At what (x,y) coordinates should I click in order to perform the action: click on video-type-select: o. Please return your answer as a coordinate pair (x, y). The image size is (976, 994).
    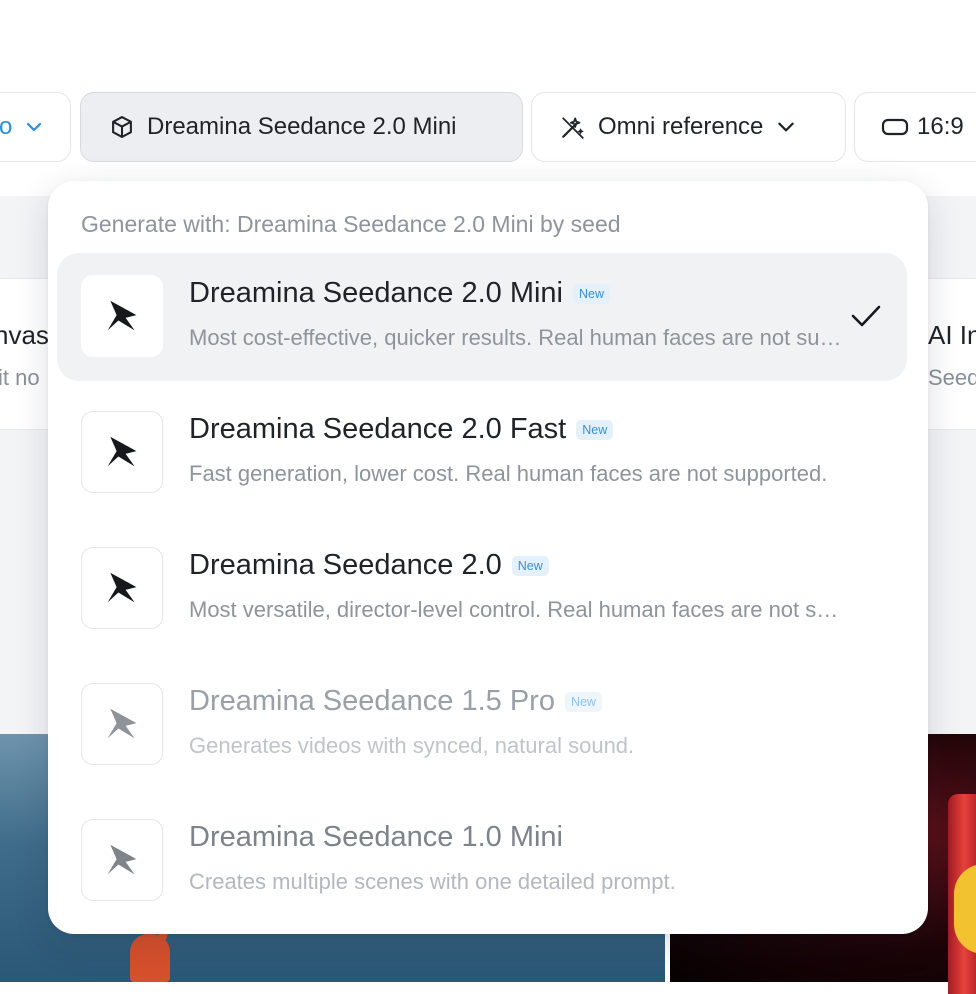
    Looking at the image, I should click on (35, 127).